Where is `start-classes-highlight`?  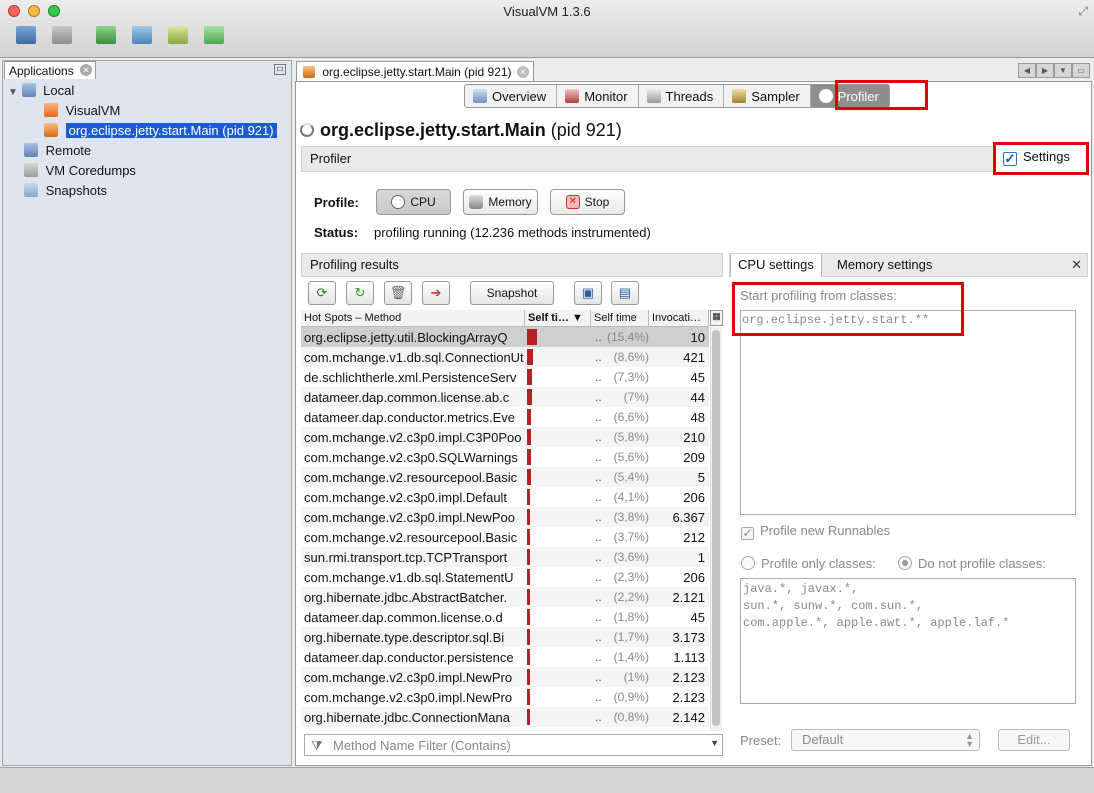 start-classes-highlight is located at coordinates (848, 309).